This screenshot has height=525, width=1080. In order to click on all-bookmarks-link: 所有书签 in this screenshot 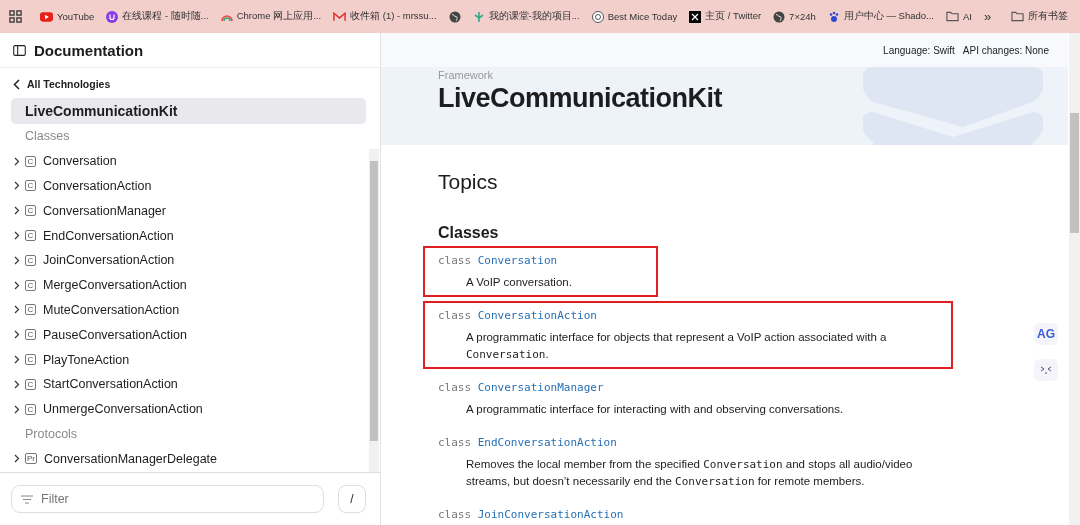, I will do `click(1040, 16)`.